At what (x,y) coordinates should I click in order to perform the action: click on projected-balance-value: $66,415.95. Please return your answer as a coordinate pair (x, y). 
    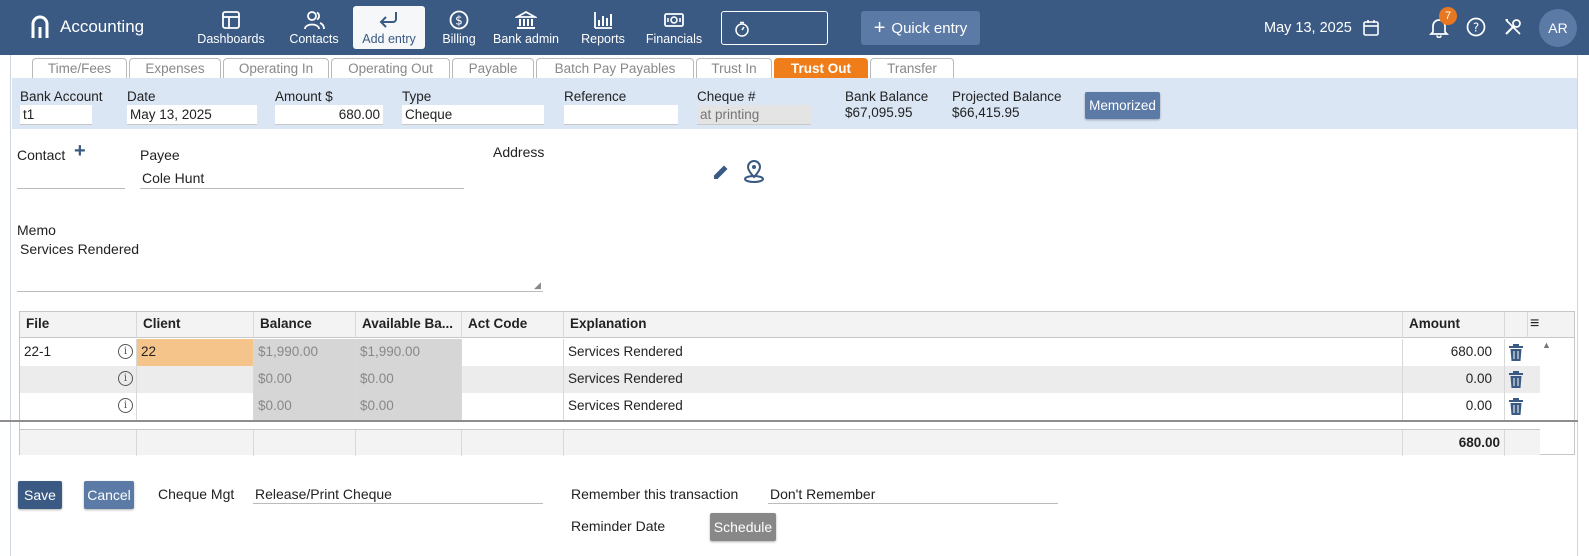
    Looking at the image, I should click on (986, 112).